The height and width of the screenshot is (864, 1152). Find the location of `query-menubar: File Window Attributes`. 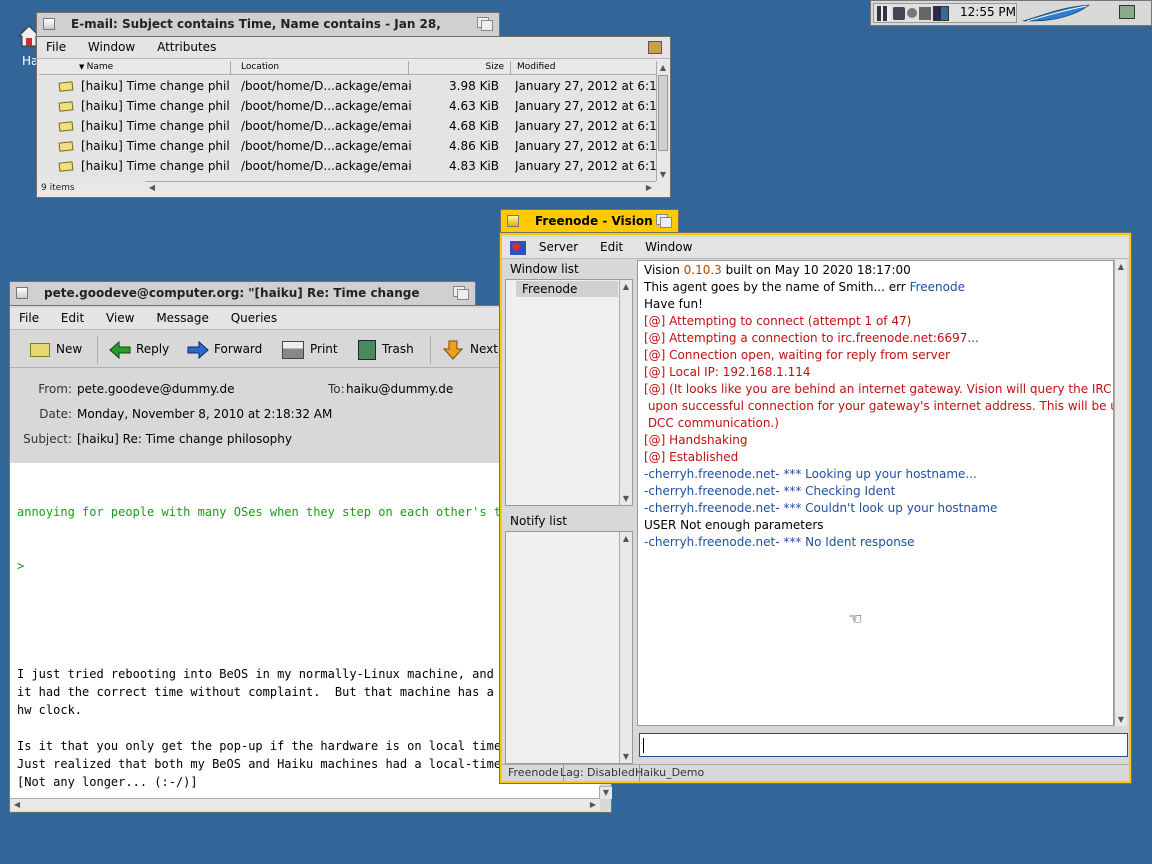

query-menubar: File Window Attributes is located at coordinates (353, 48).